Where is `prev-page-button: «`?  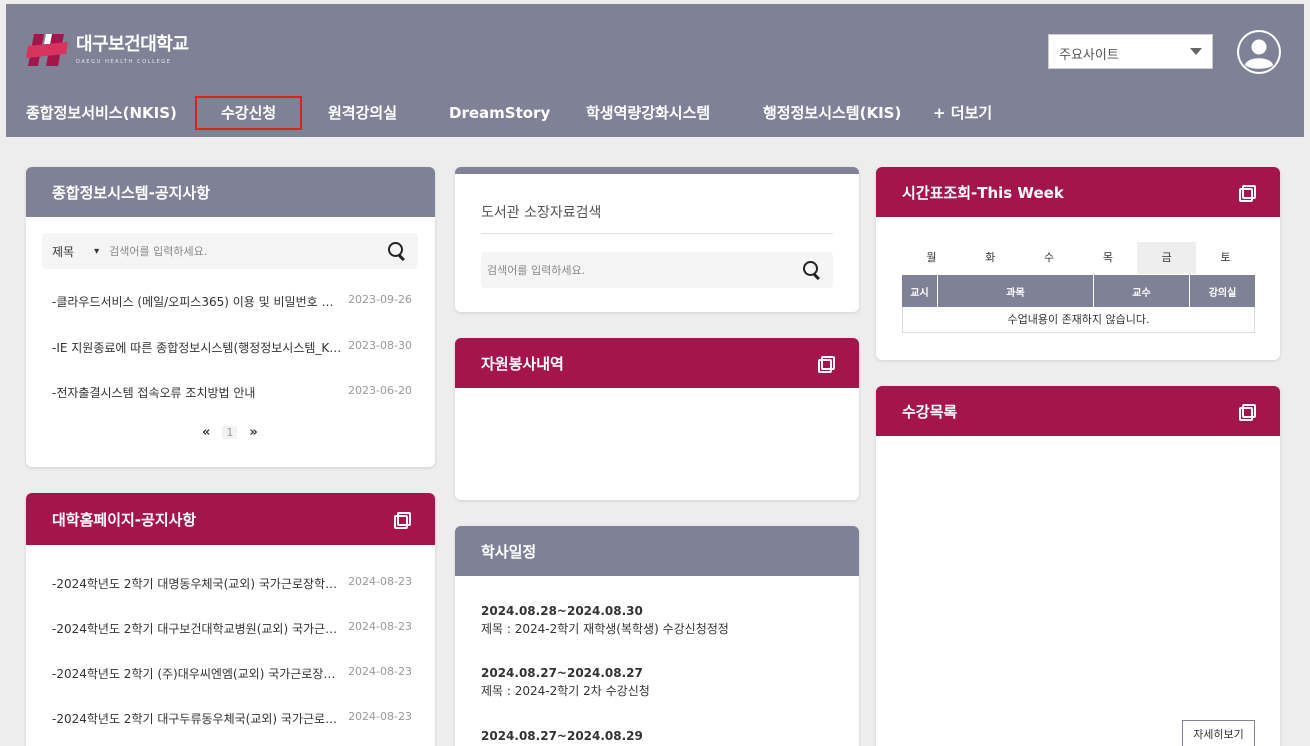
prev-page-button: « is located at coordinates (206, 432).